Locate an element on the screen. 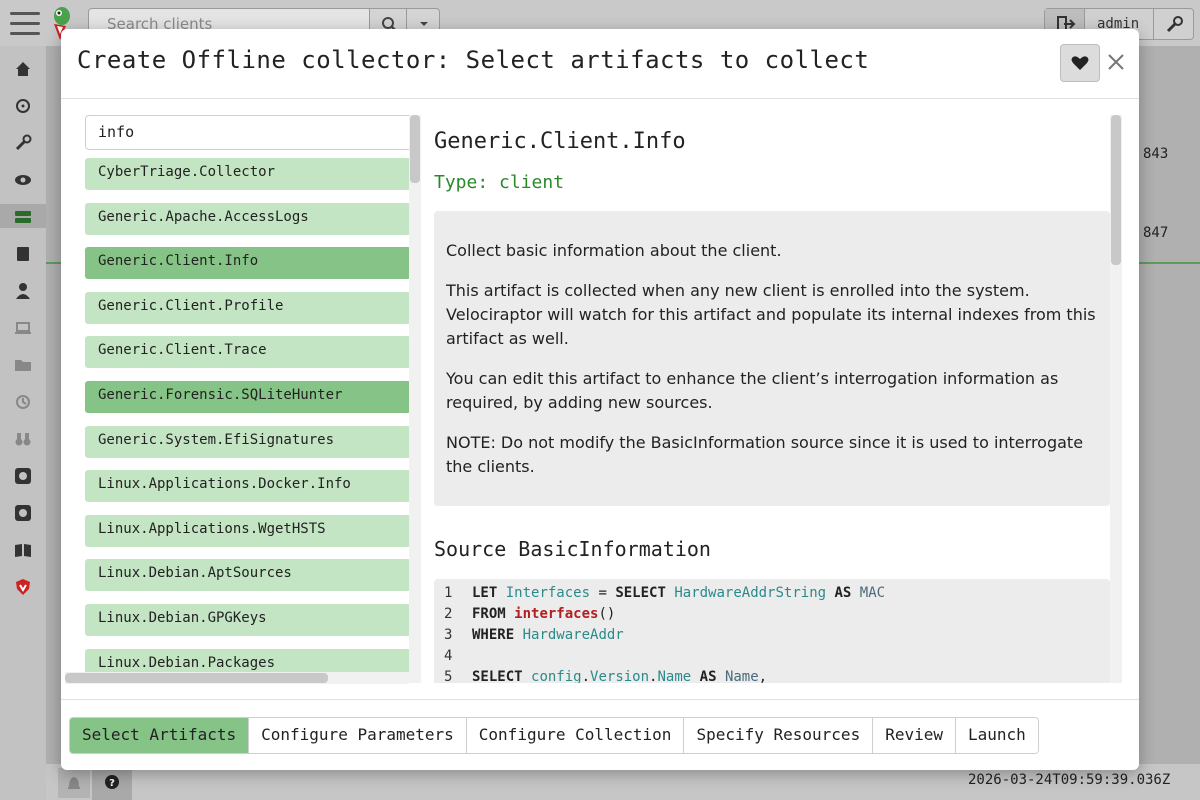  artifact-list-item: Linux.Debian.GPGKeys is located at coordinates (248, 620).